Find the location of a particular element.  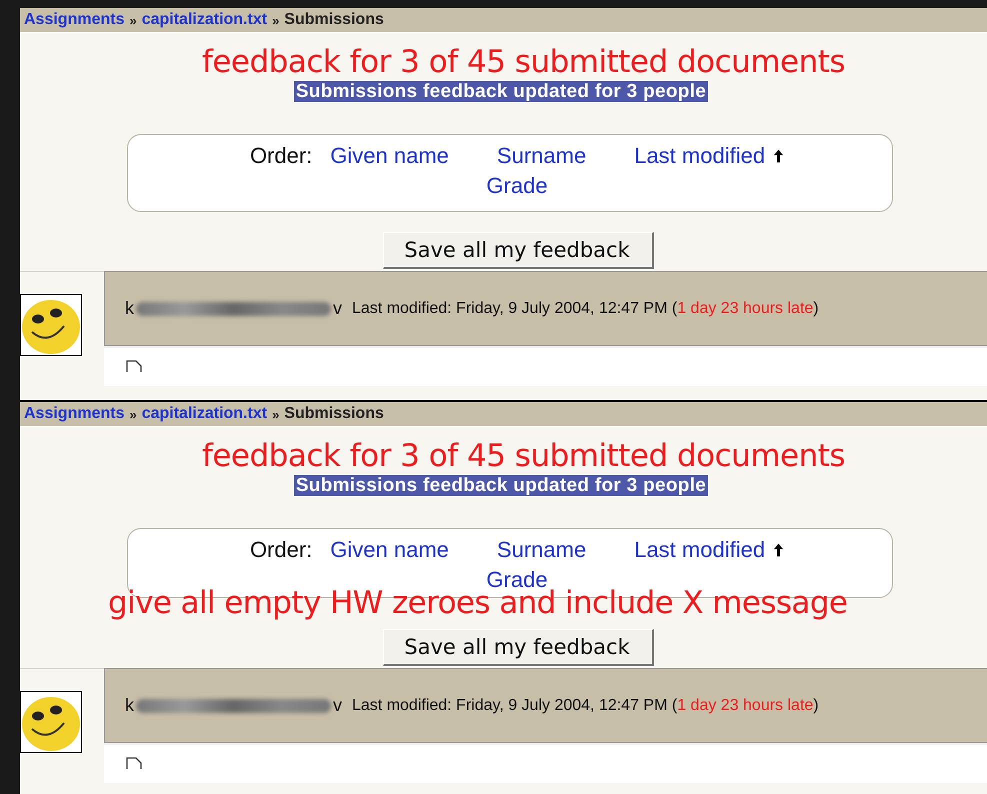

smiley-avatar-icon is located at coordinates (51, 325).